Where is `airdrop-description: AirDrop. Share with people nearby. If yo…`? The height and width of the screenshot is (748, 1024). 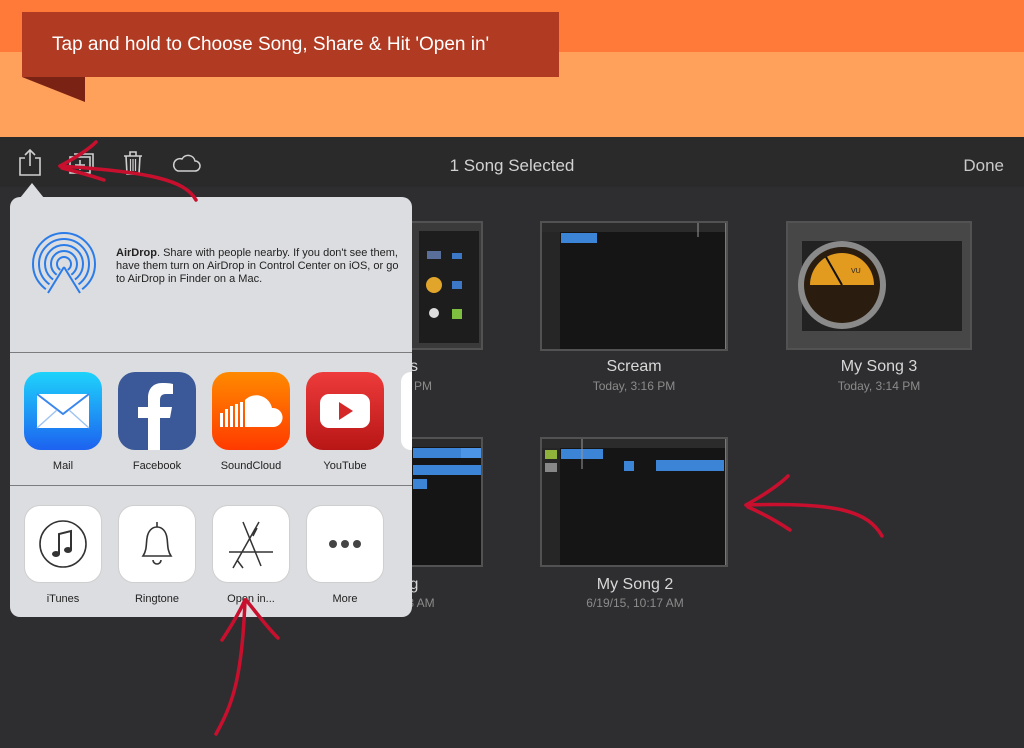
airdrop-description: AirDrop. Share with people nearby. If yo… is located at coordinates (258, 266).